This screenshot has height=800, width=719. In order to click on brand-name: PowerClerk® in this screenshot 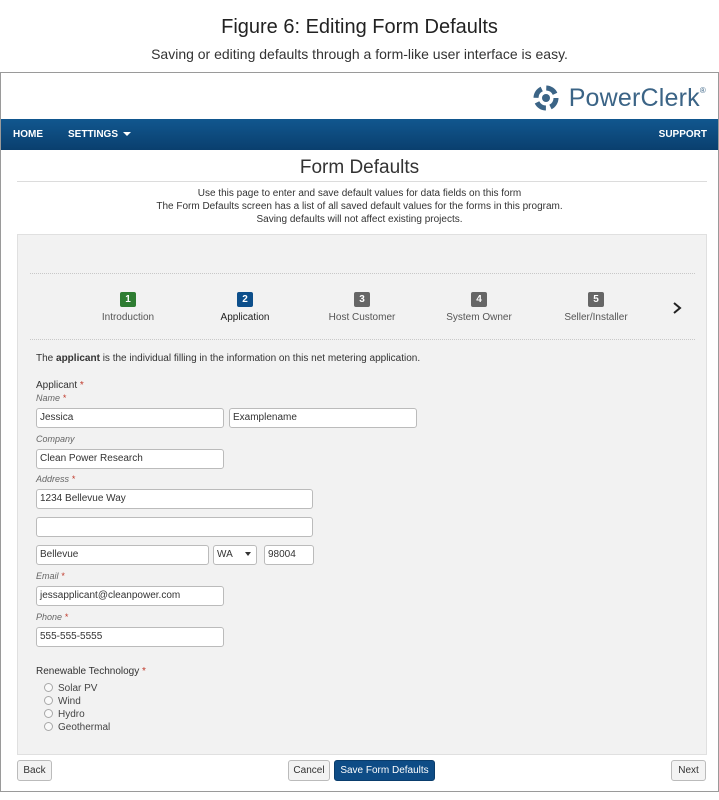, I will do `click(637, 97)`.